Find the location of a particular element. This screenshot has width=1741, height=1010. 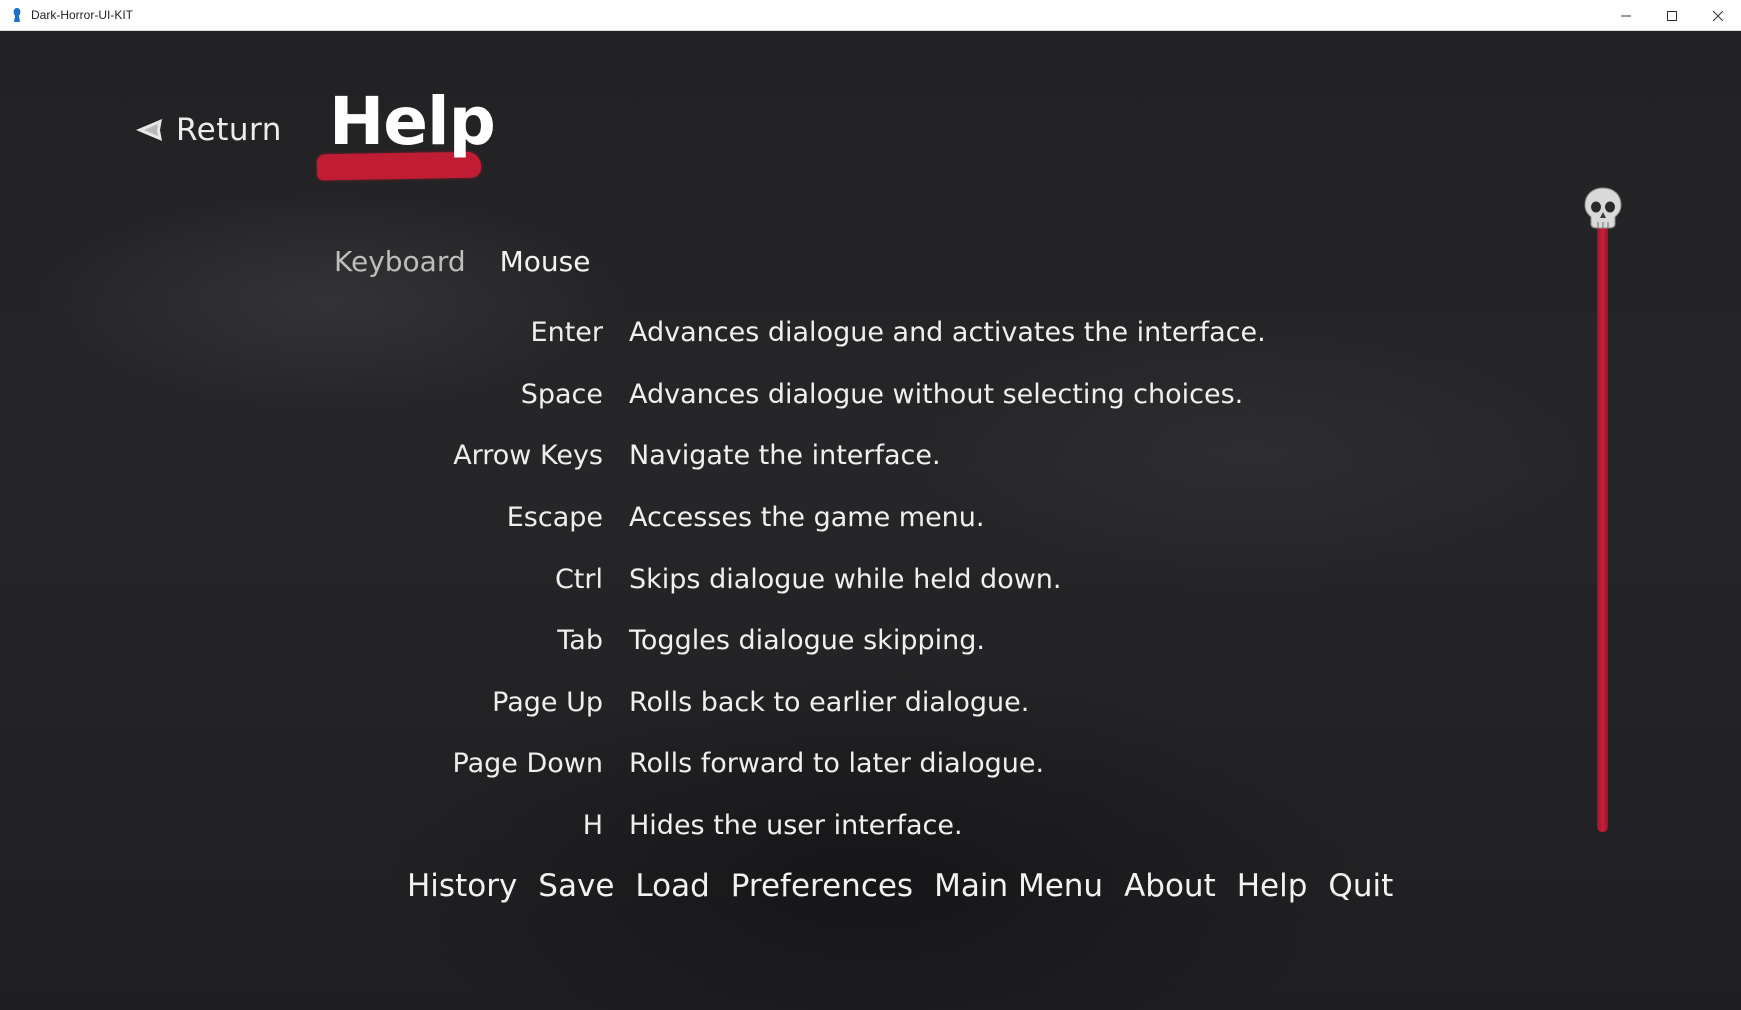

help-row: Arrow Keys Navigate the interface. is located at coordinates (920, 456).